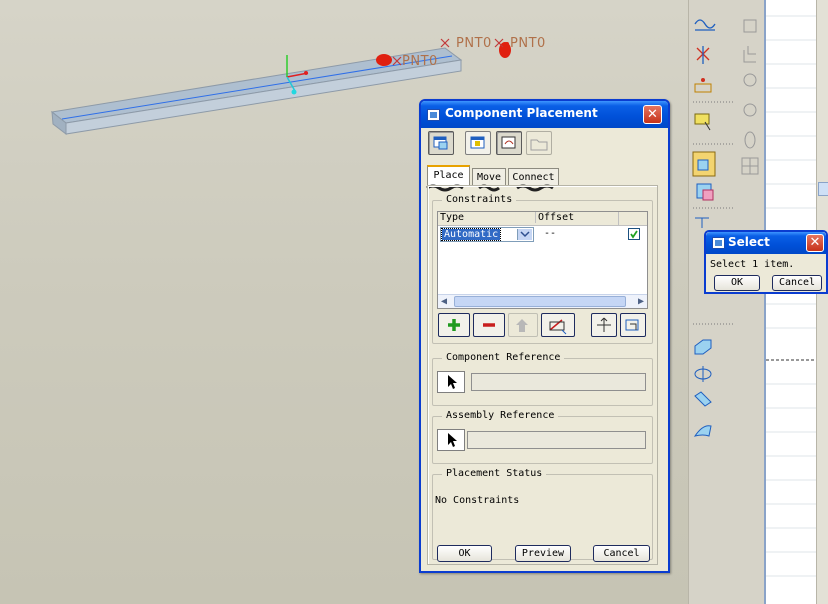  Describe the element at coordinates (524, 234) in the screenshot. I see `chevron-down-icon` at that location.